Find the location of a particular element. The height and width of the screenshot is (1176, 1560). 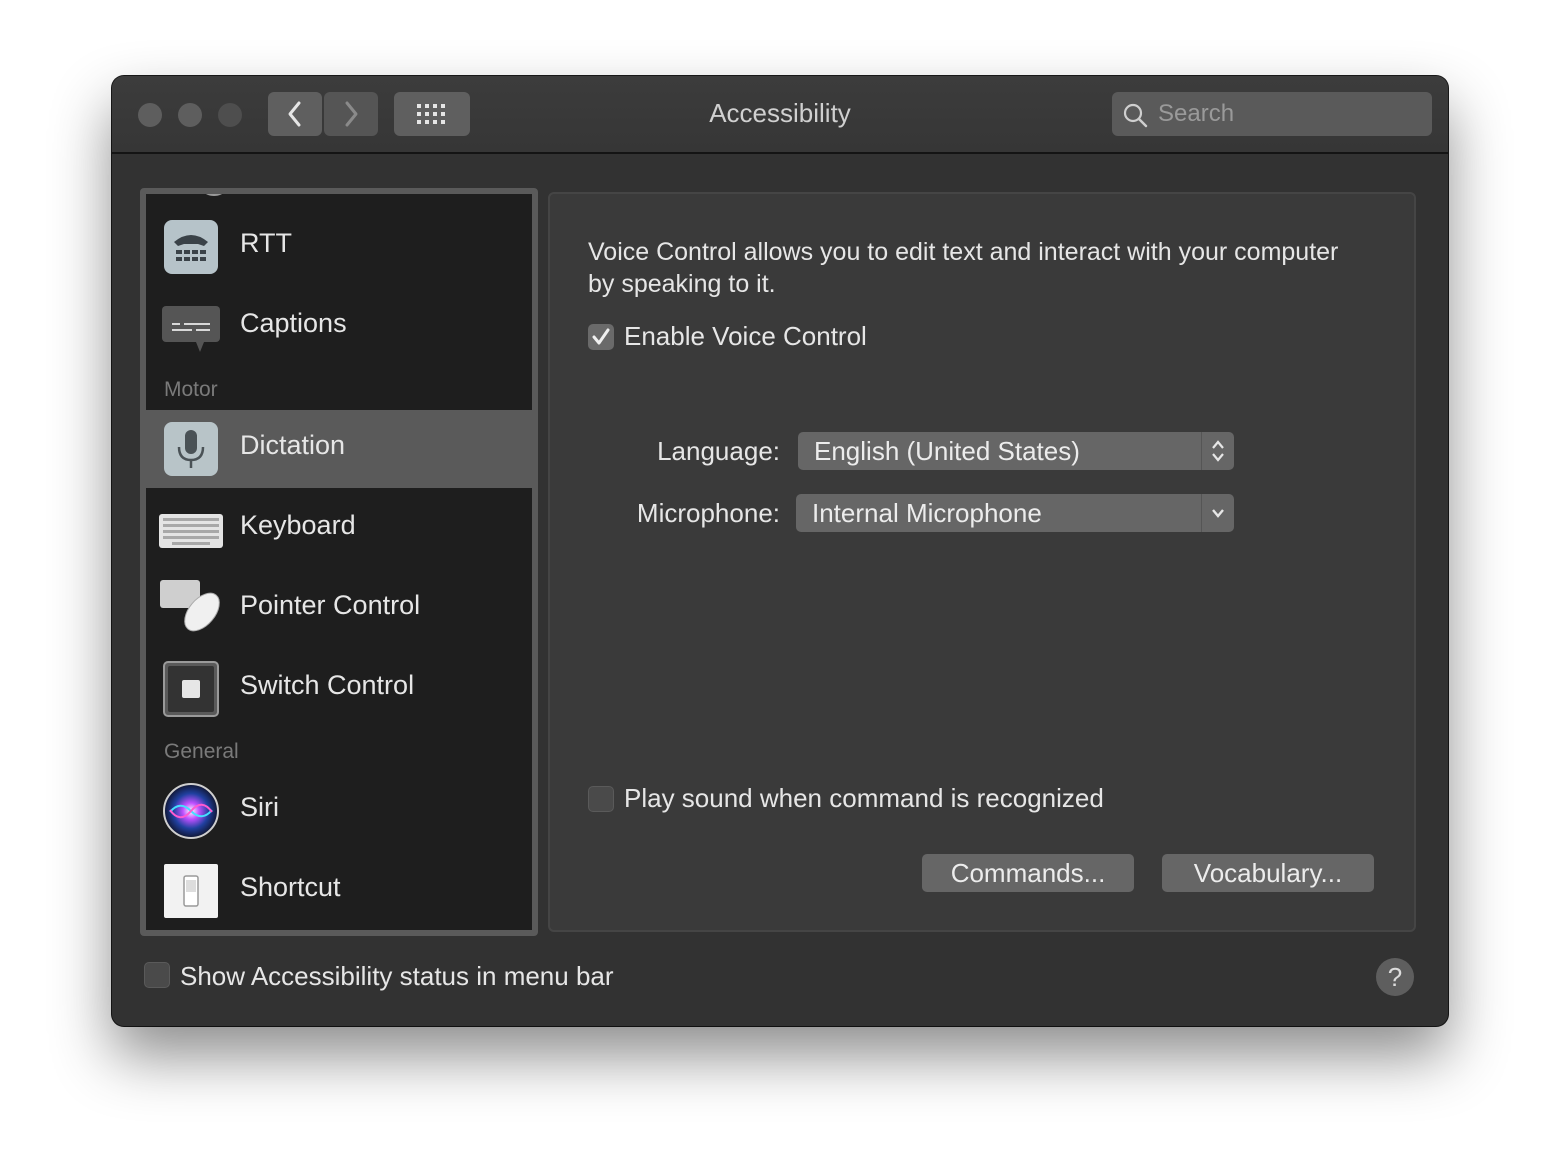

zoom-window-button is located at coordinates (230, 115).